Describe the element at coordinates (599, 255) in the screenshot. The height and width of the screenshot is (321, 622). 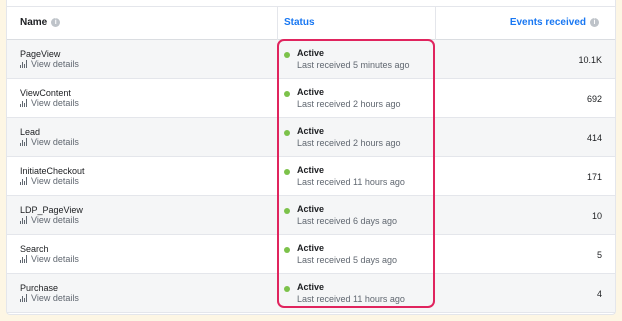
I see `events-count: 5` at that location.